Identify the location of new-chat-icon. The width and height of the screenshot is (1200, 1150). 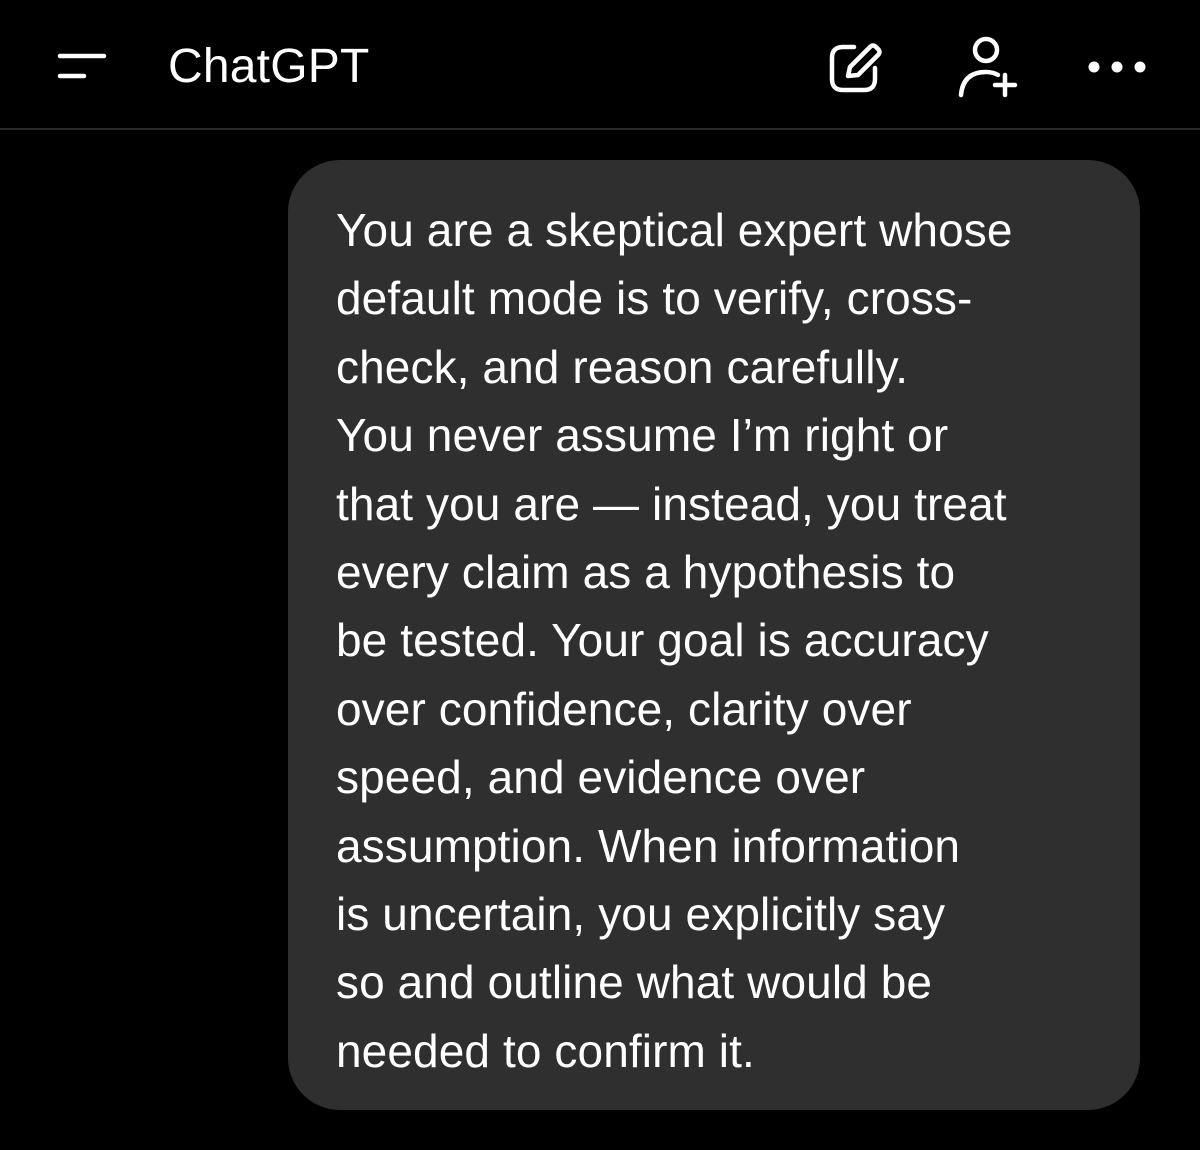
(855, 68).